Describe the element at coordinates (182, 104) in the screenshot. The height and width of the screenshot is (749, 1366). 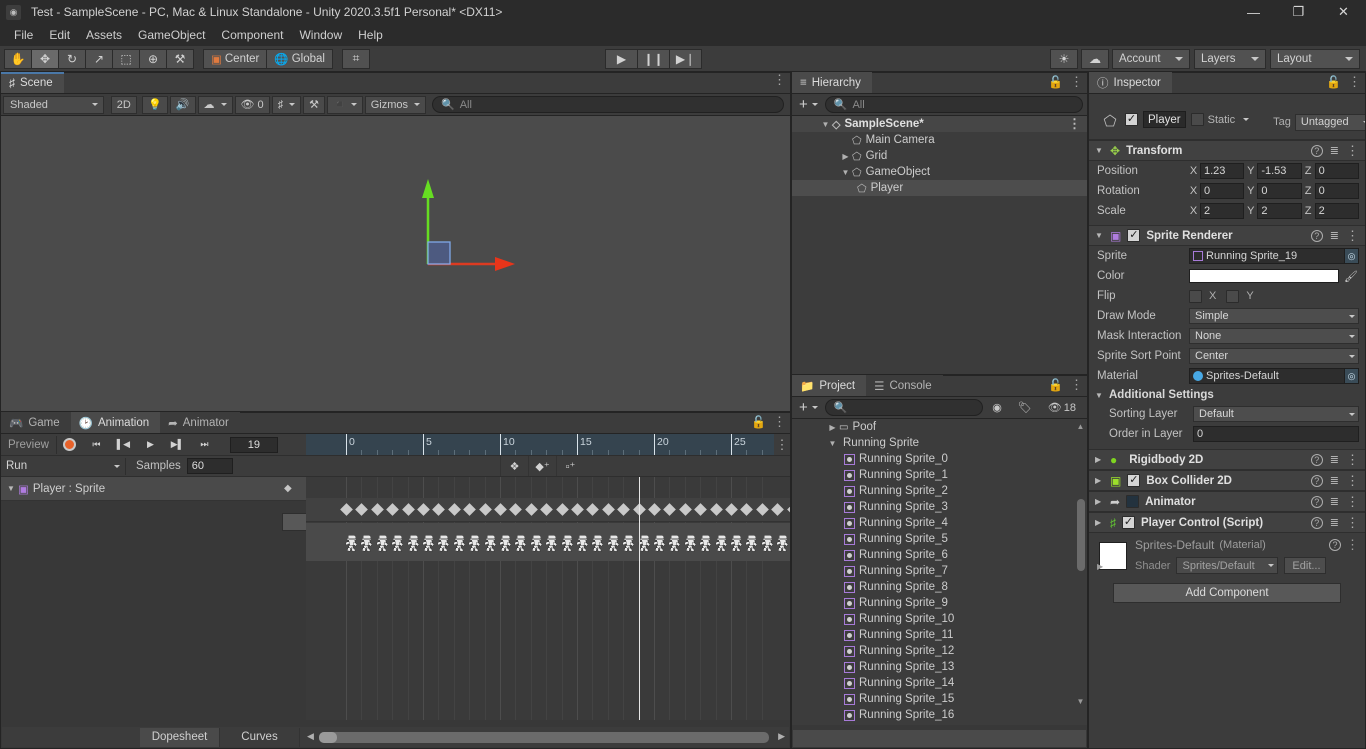
I see `scene-audio-icon: 🔊` at that location.